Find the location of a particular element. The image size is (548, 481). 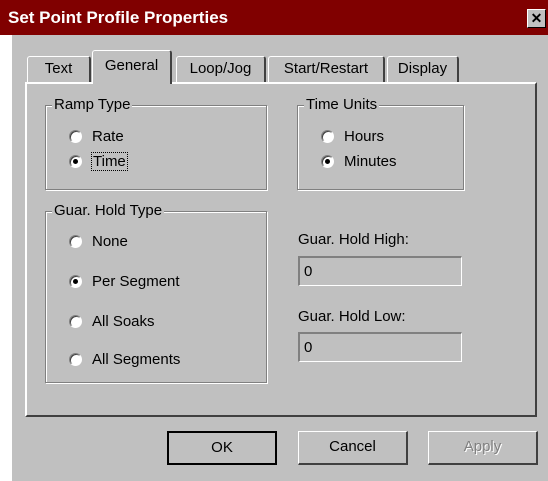

apply-button: Apply is located at coordinates (483, 448).